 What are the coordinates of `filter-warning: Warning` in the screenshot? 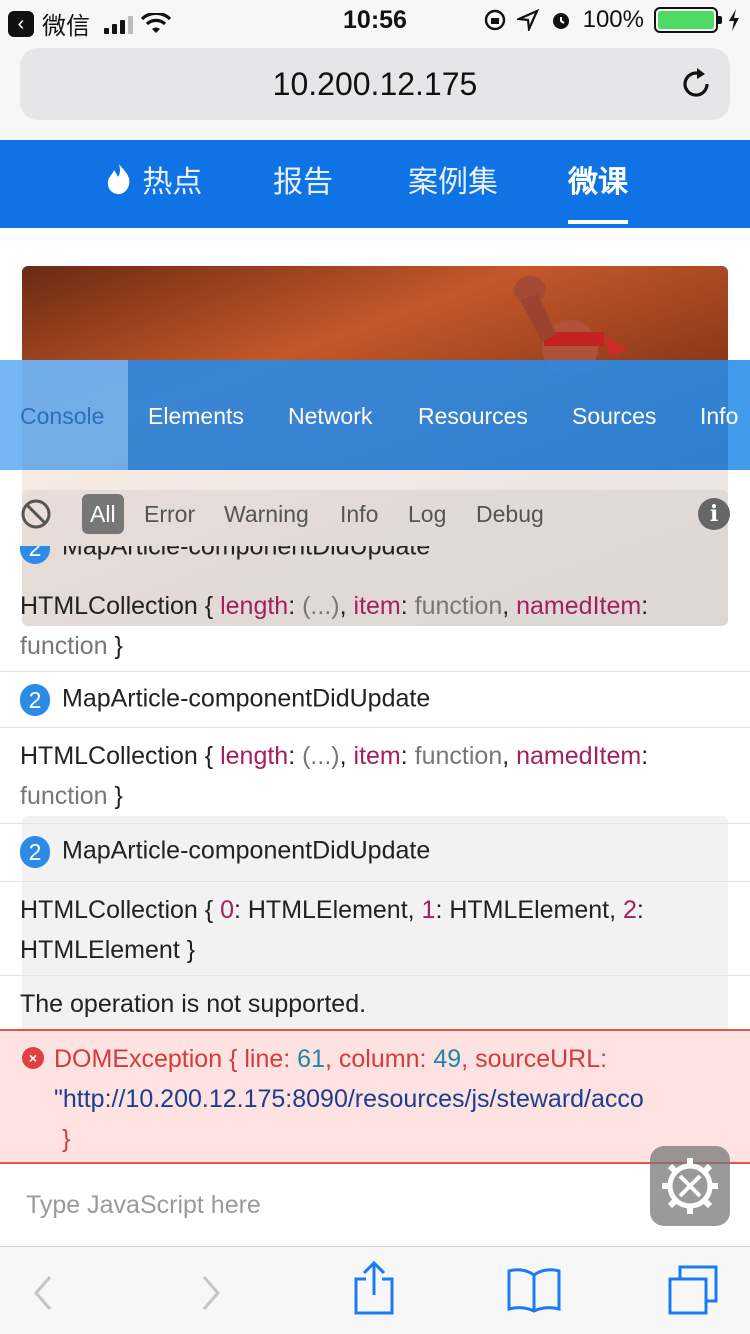 It's located at (266, 514).